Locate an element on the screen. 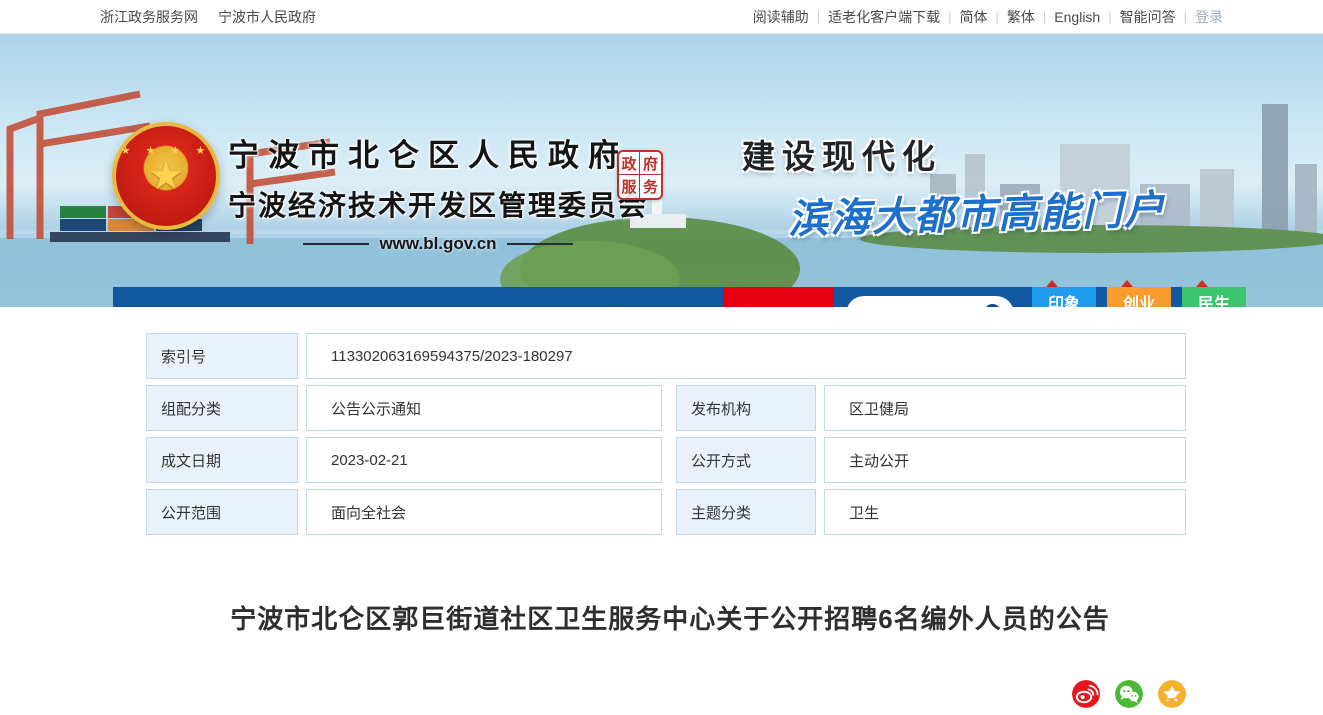  meta-label-date: 成文日期 is located at coordinates (222, 460).